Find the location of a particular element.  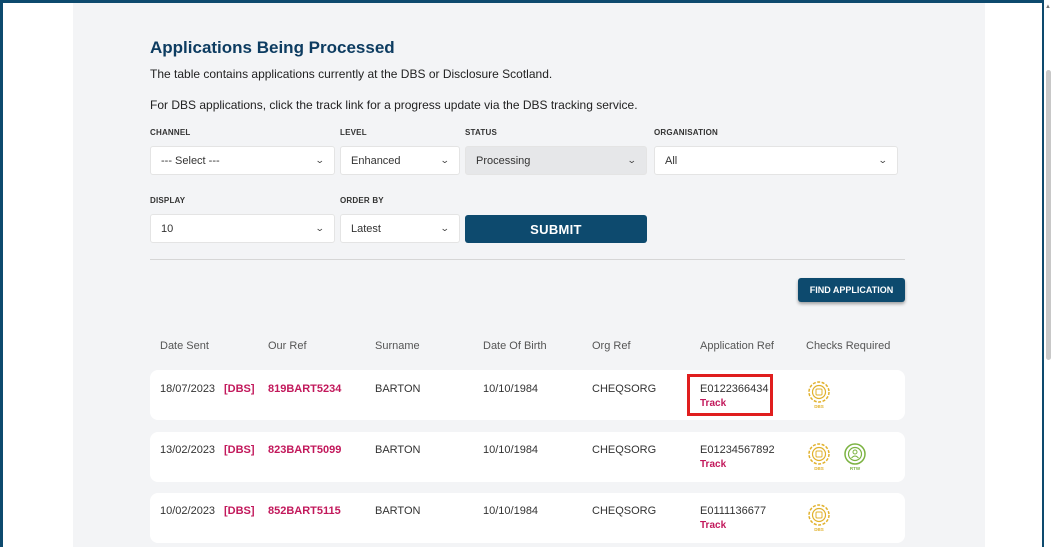

our-ref-link: 819BART5234 is located at coordinates (304, 389).